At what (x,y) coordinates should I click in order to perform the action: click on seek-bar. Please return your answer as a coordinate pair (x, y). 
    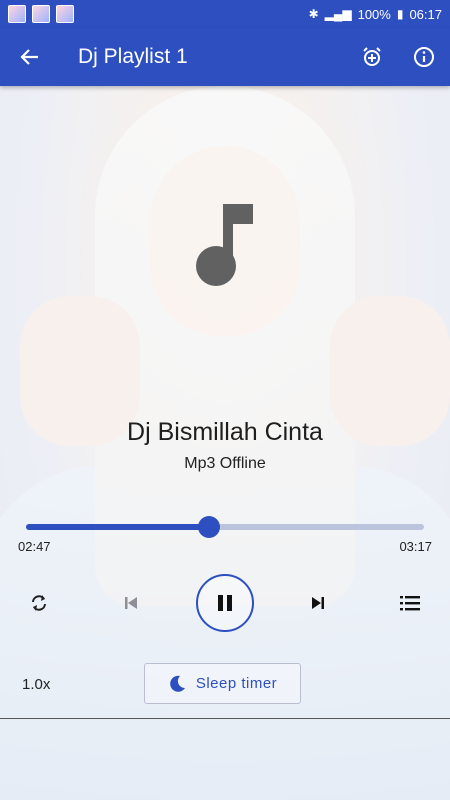
    Looking at the image, I should click on (225, 527).